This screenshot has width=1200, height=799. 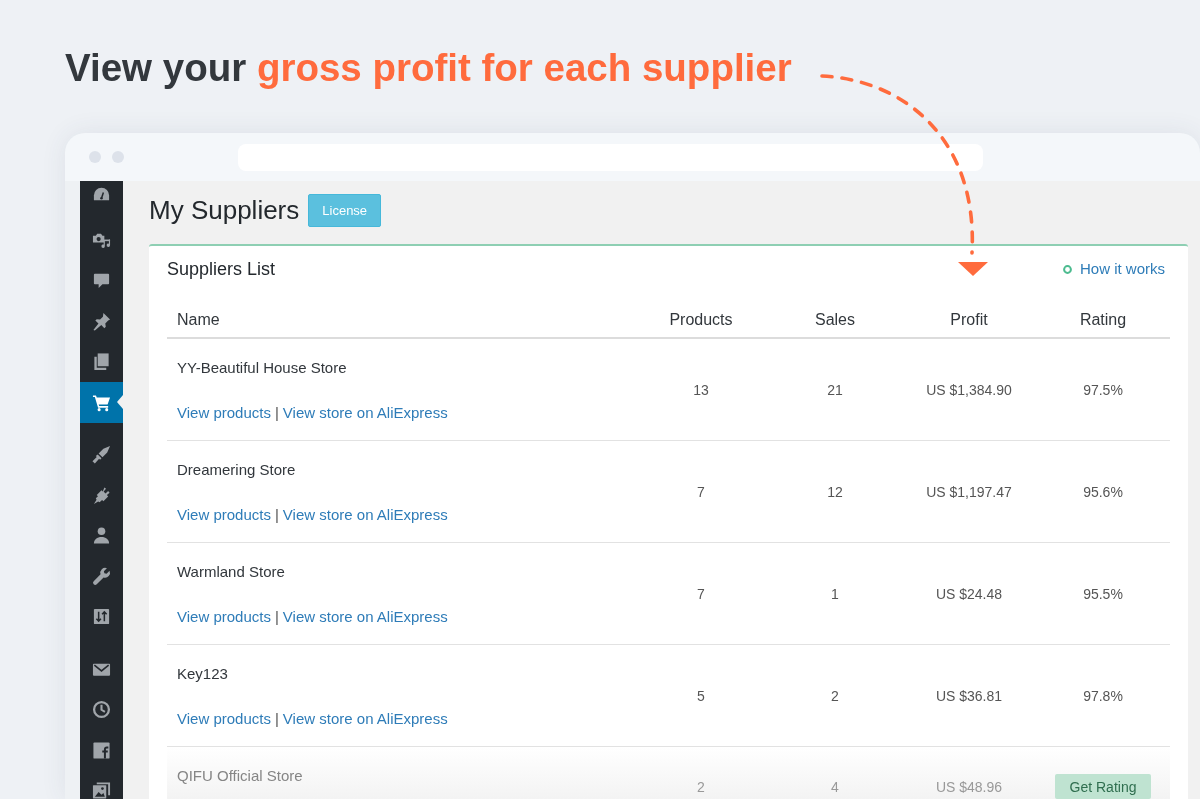 What do you see at coordinates (224, 210) in the screenshot?
I see `page-title: My Suppliers` at bounding box center [224, 210].